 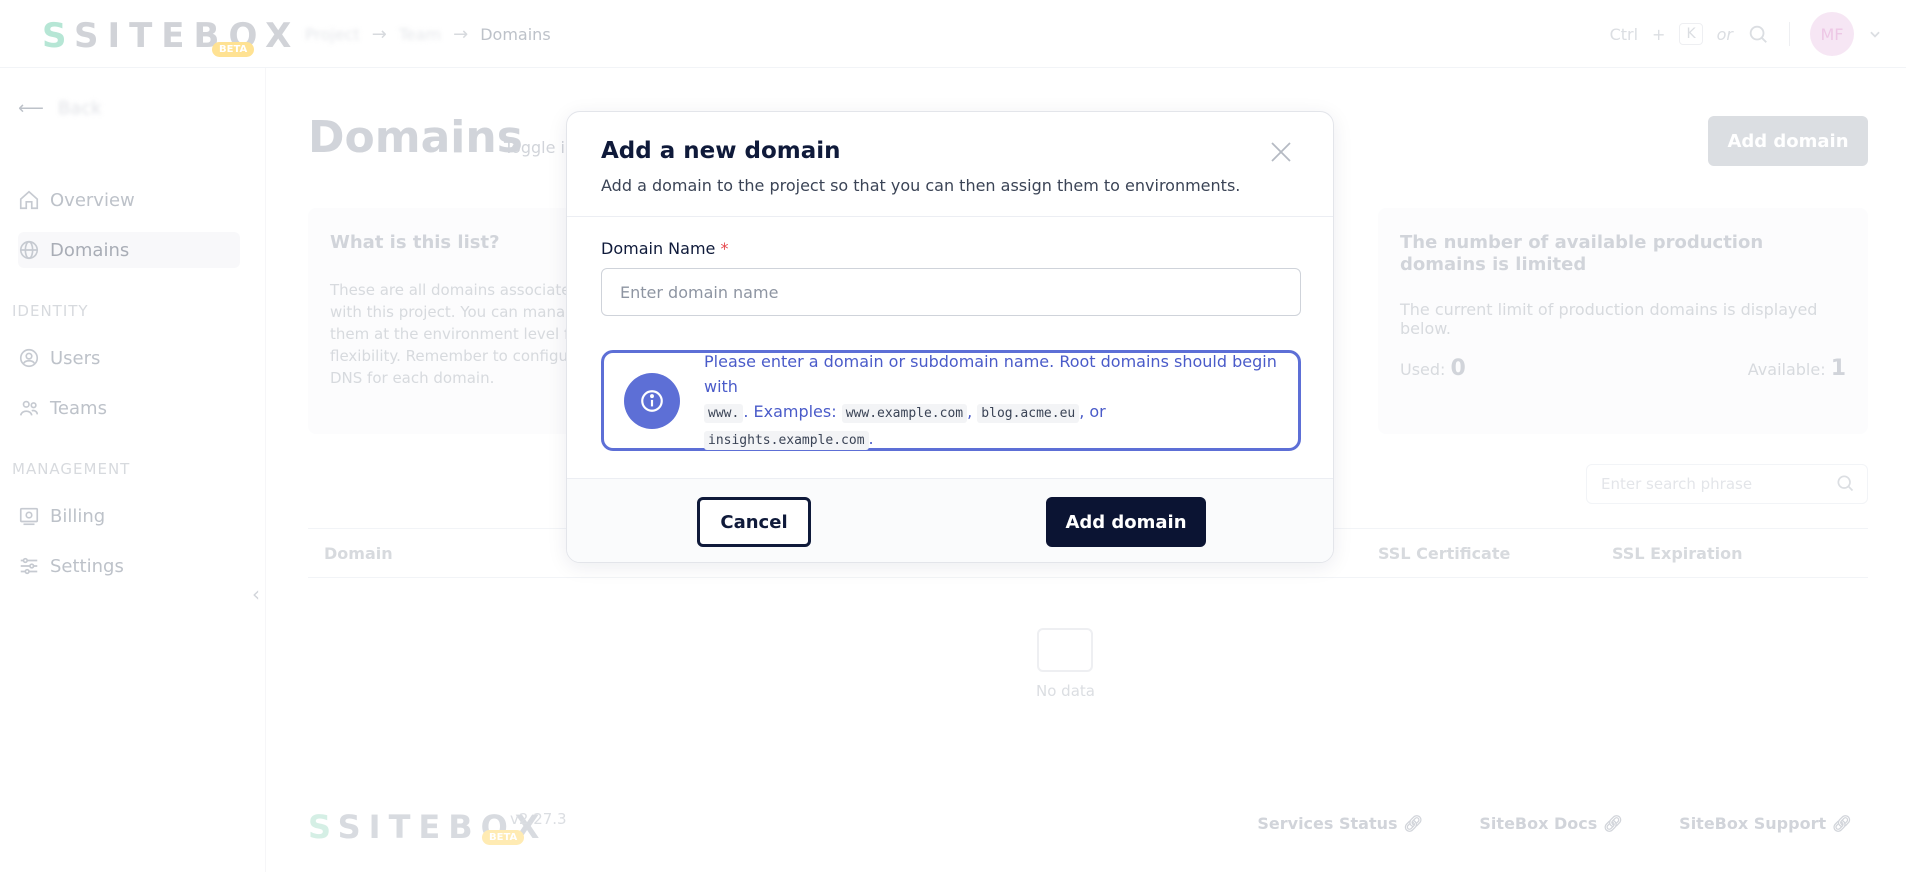 I want to click on modal-title: Add a new domain, so click(x=721, y=151).